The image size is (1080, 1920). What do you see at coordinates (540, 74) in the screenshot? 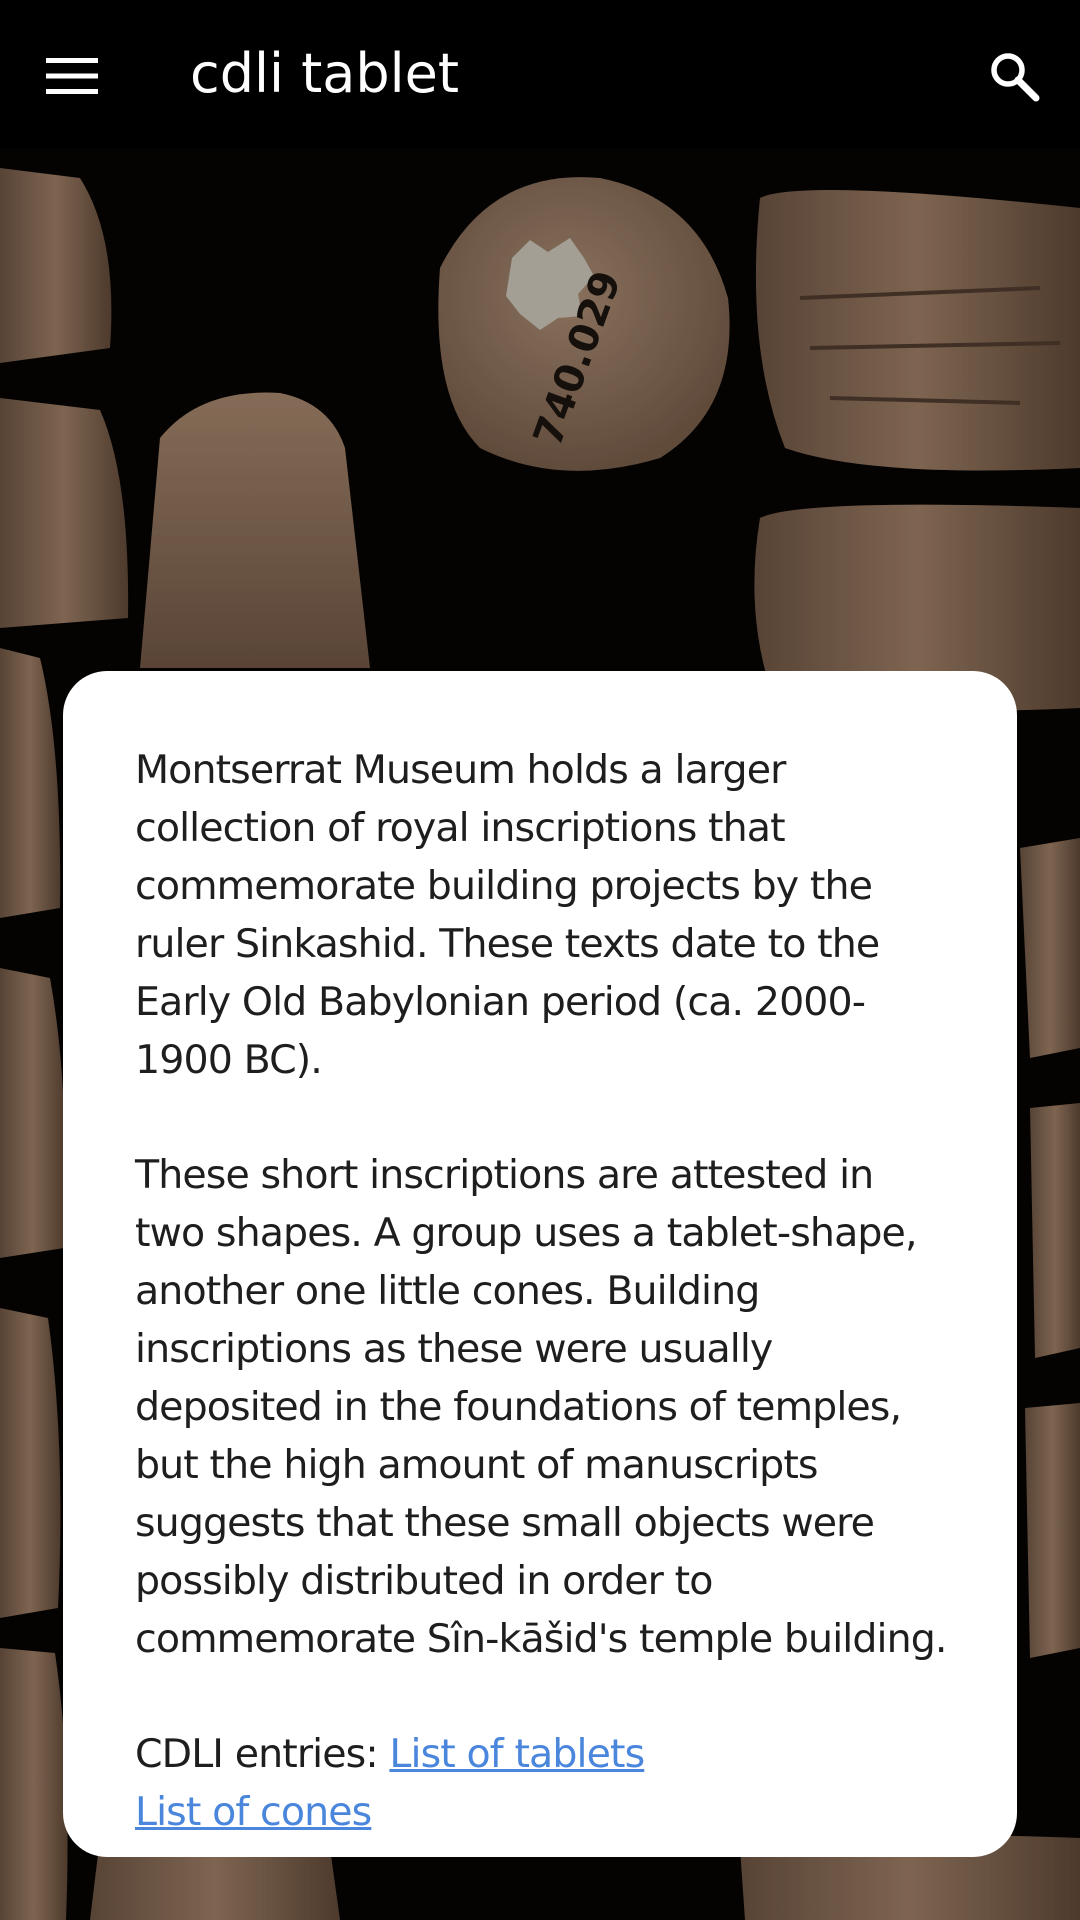
I see `app-bar: cdli tablet` at bounding box center [540, 74].